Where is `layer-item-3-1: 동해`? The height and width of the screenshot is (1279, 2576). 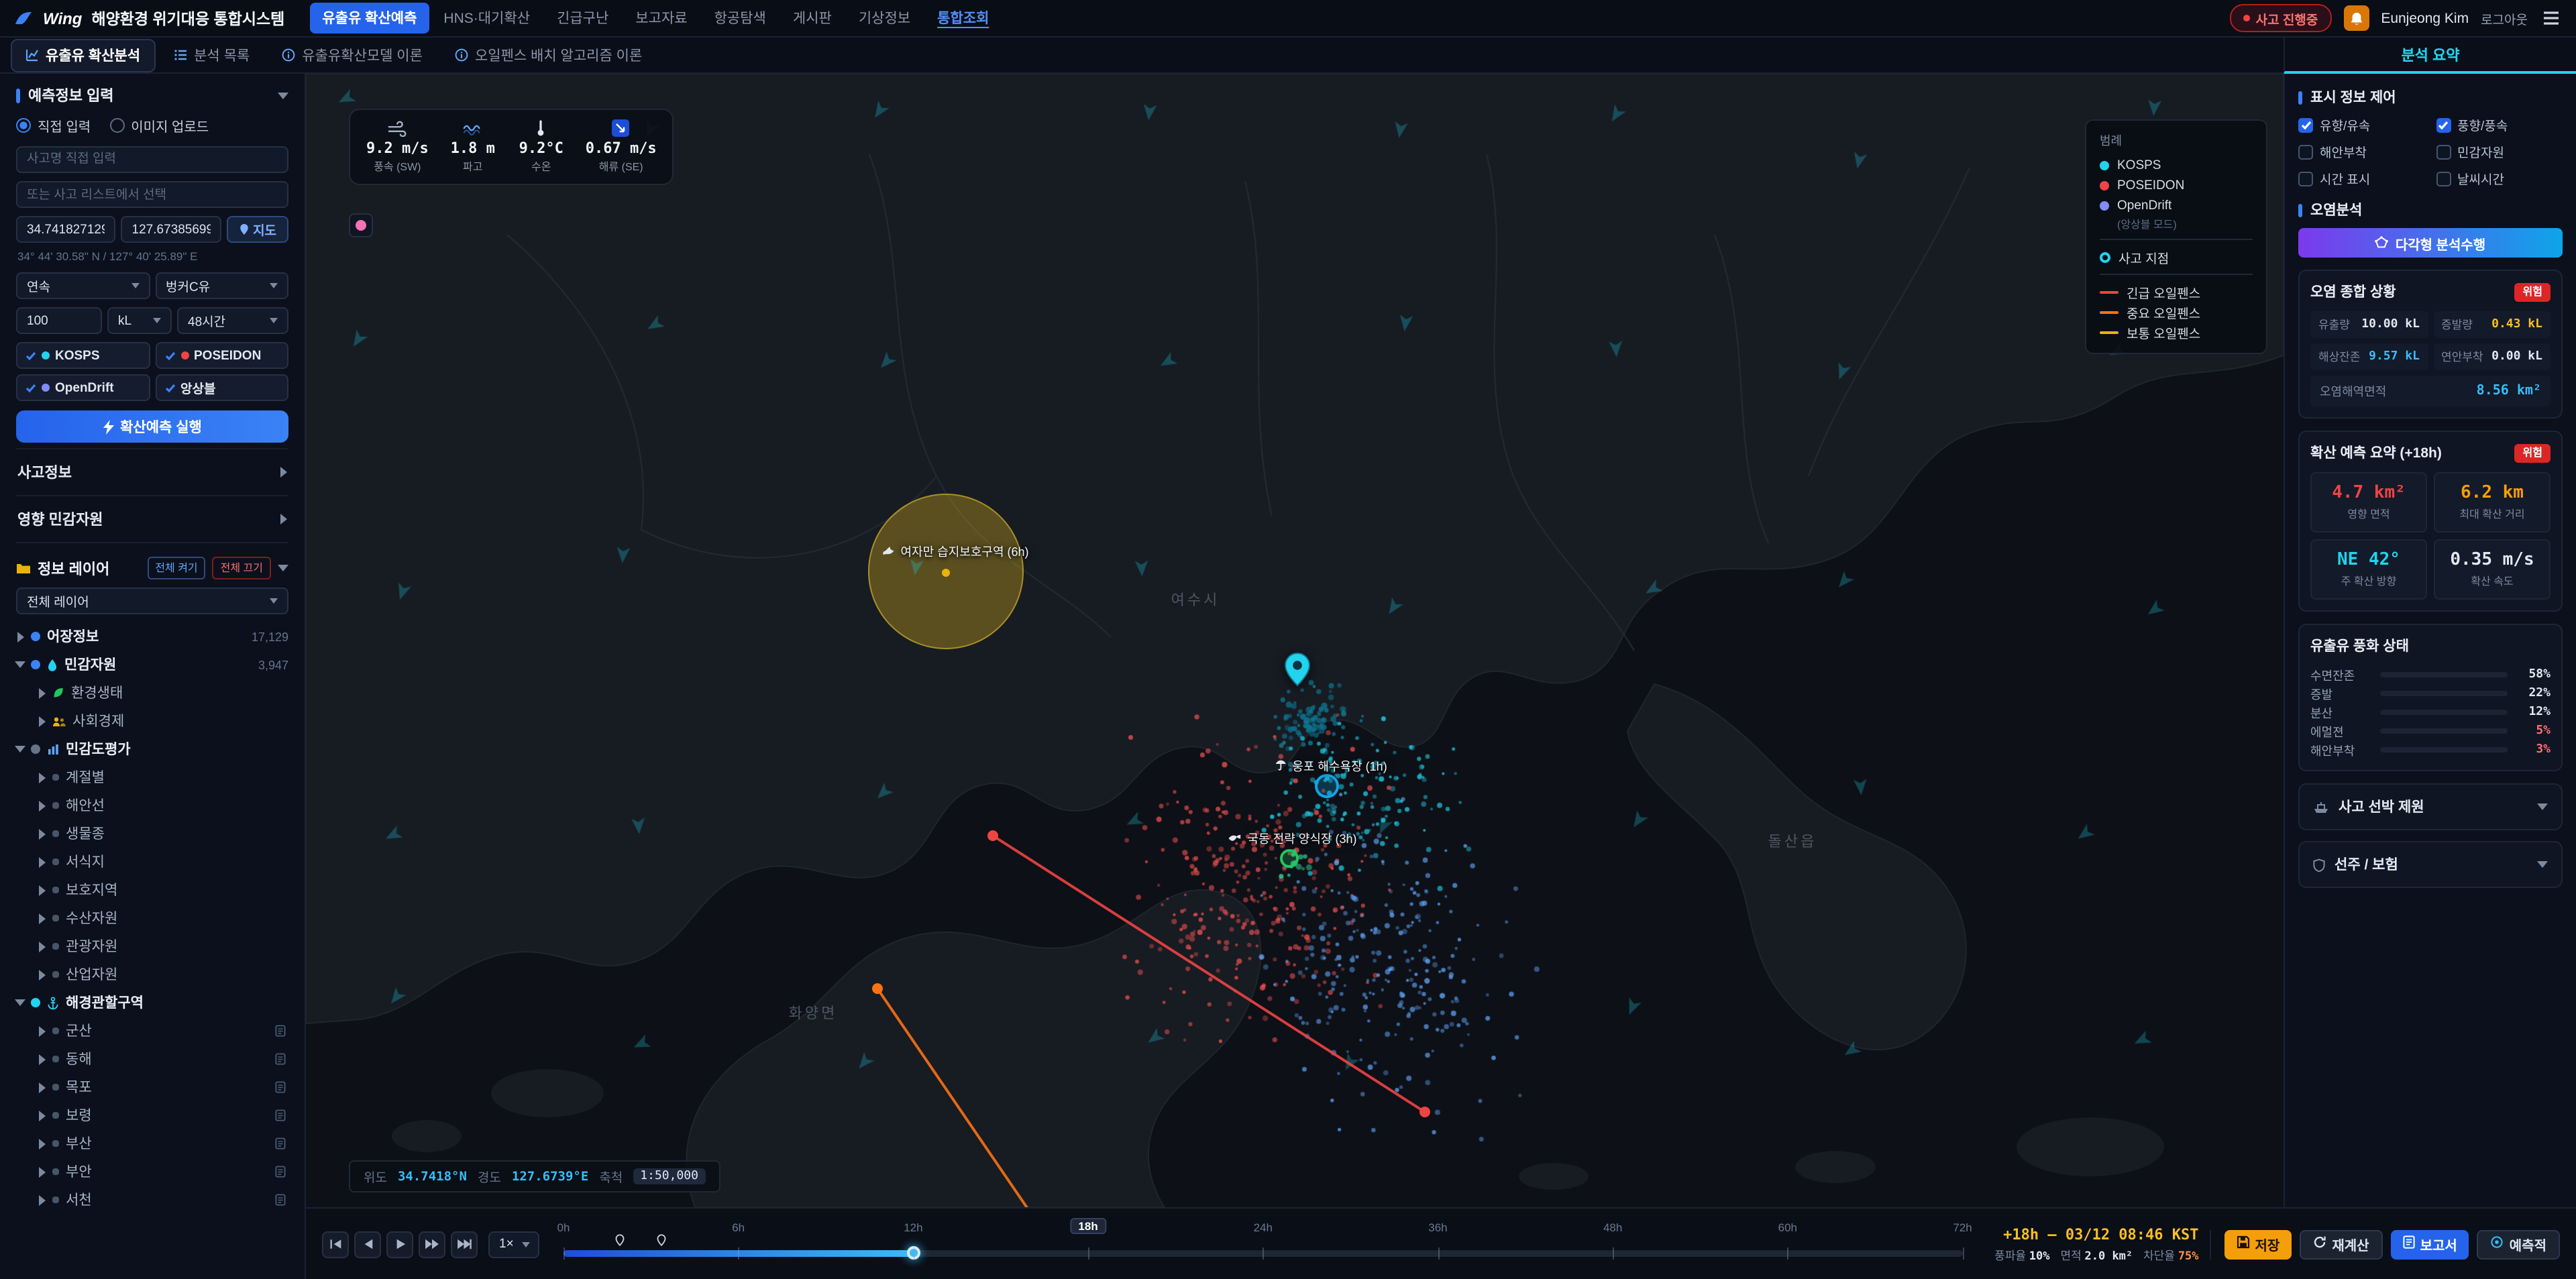
layer-item-3-1: 동해 is located at coordinates (152, 1059).